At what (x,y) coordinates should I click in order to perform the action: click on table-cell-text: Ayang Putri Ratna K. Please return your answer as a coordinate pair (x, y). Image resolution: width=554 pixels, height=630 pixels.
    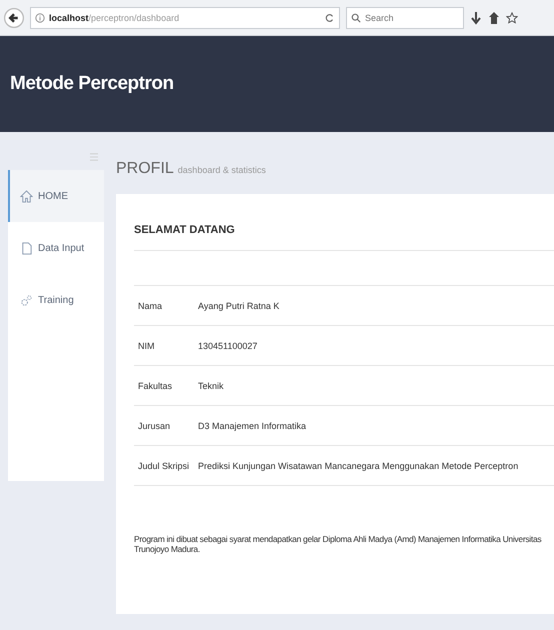
    Looking at the image, I should click on (239, 305).